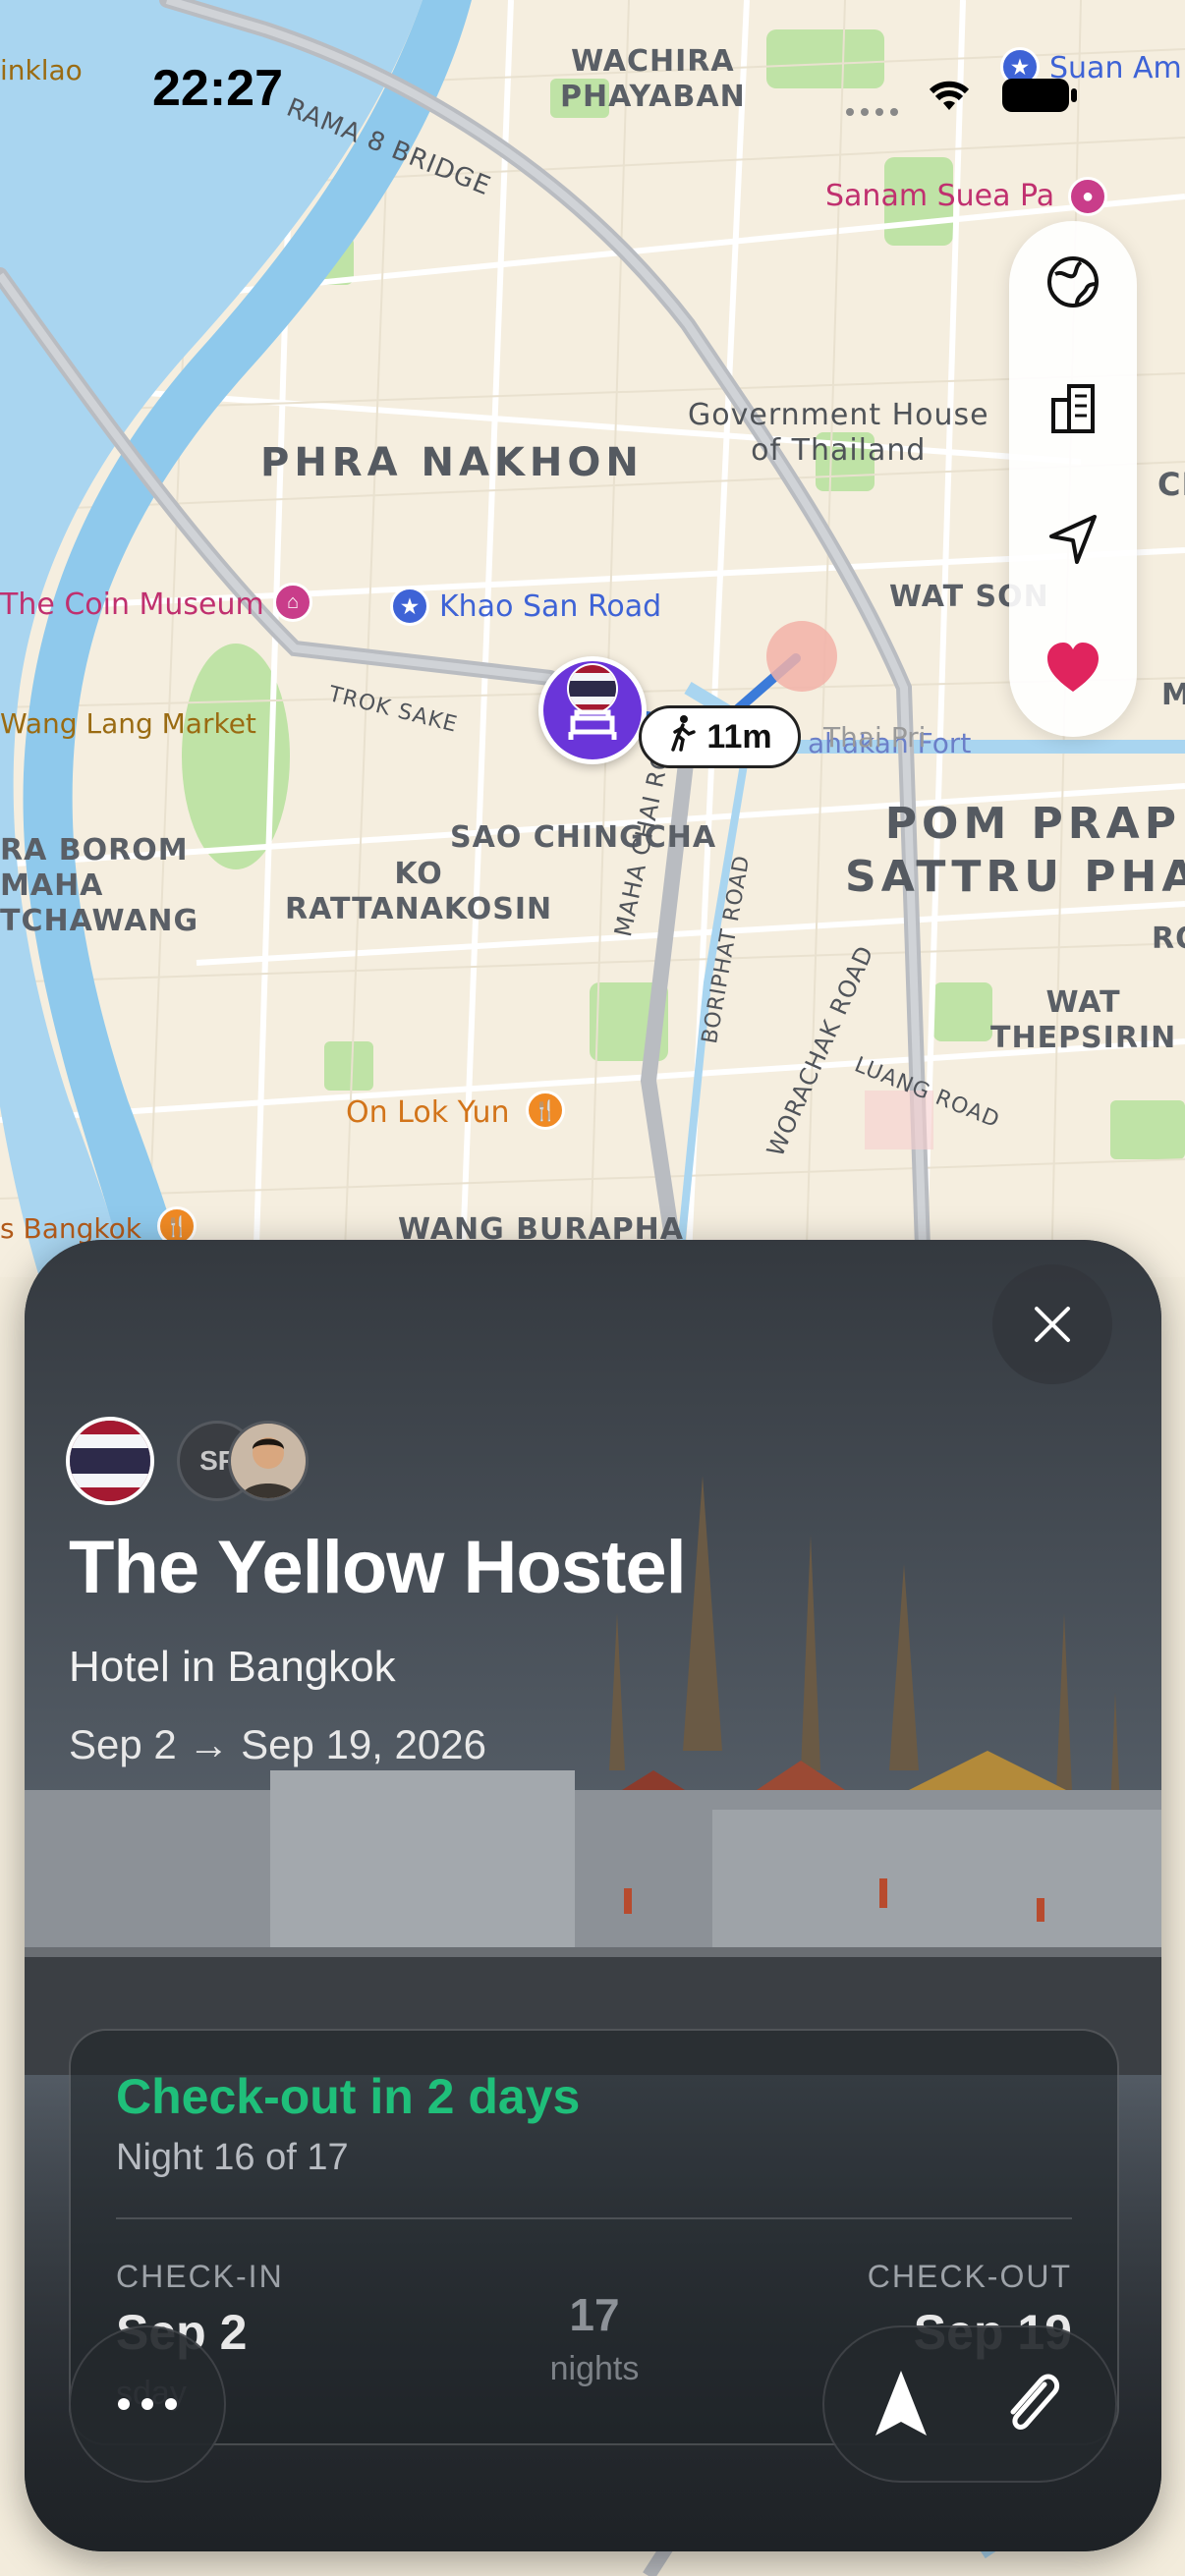 The width and height of the screenshot is (1185, 2576). I want to click on buildings-icon, so click(1073, 407).